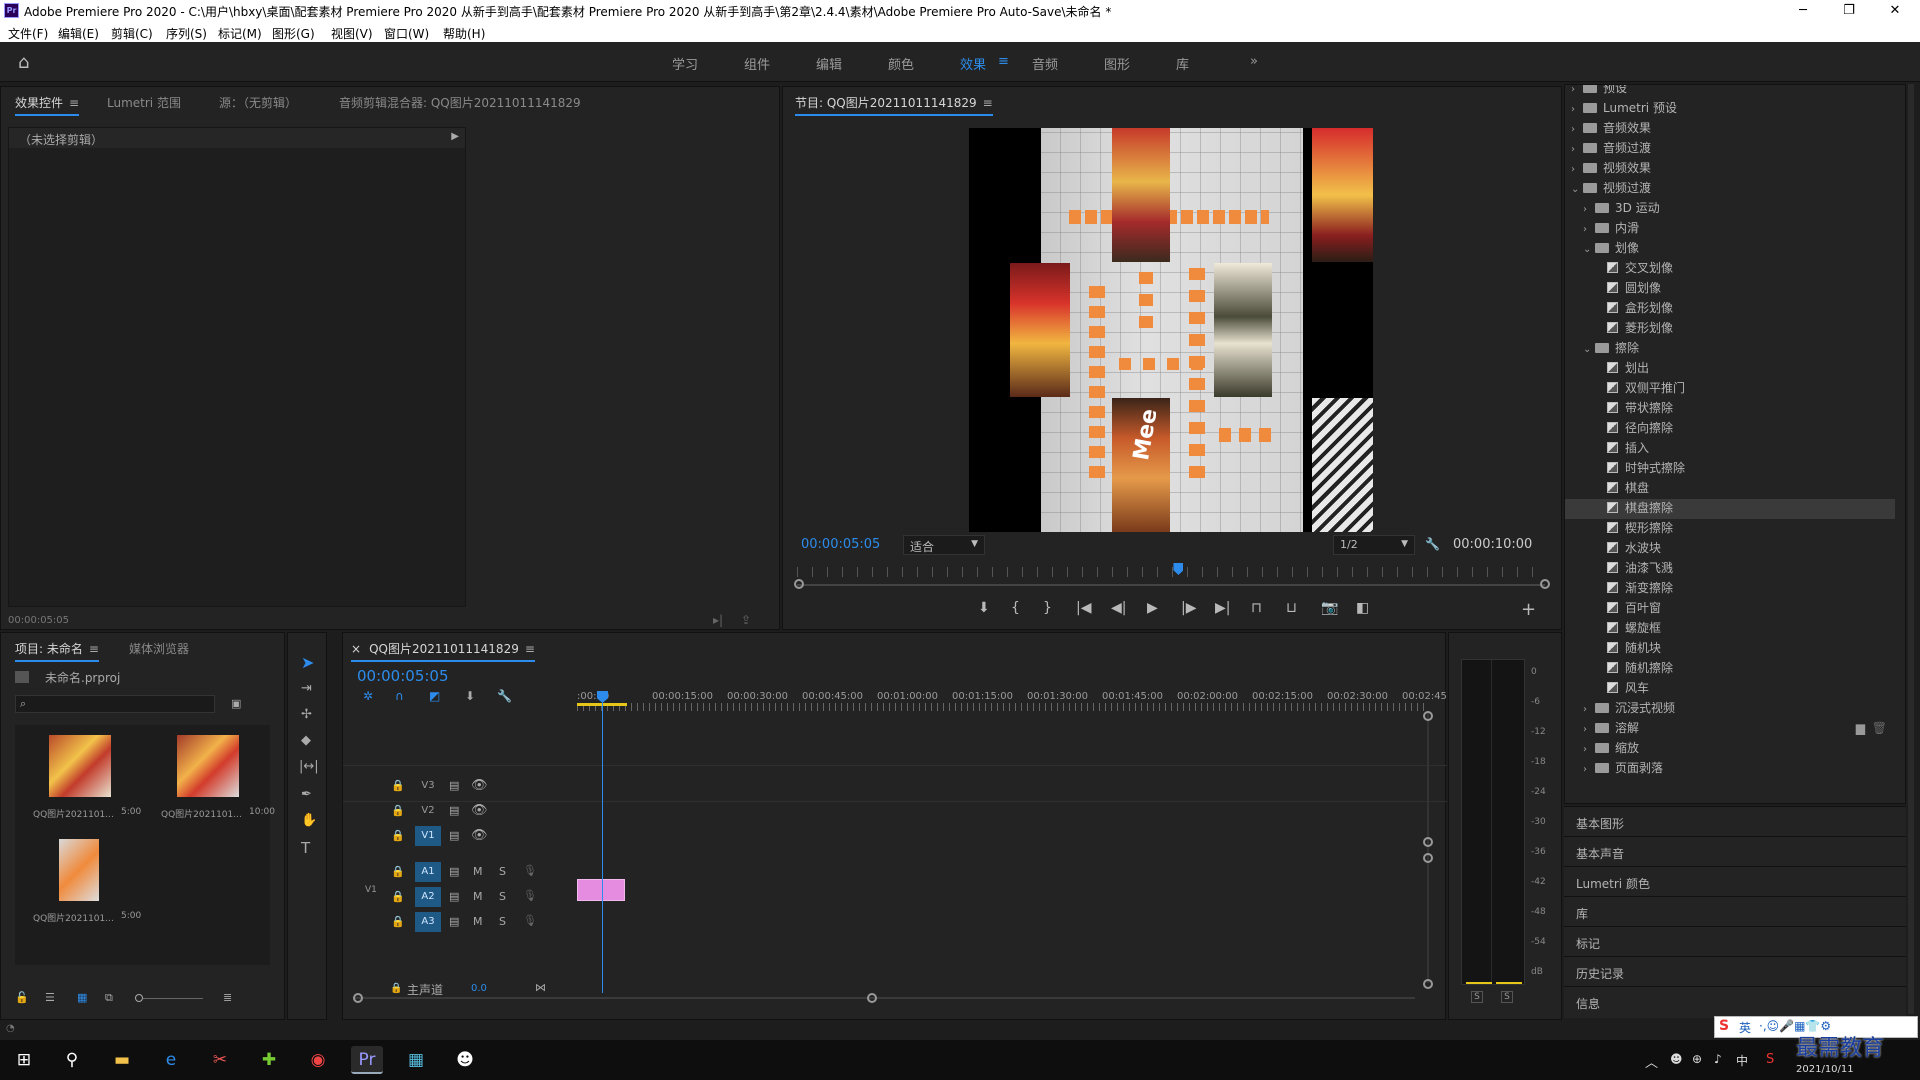 This screenshot has height=1080, width=1920. I want to click on snipping-tool-icon: ✂, so click(220, 1060).